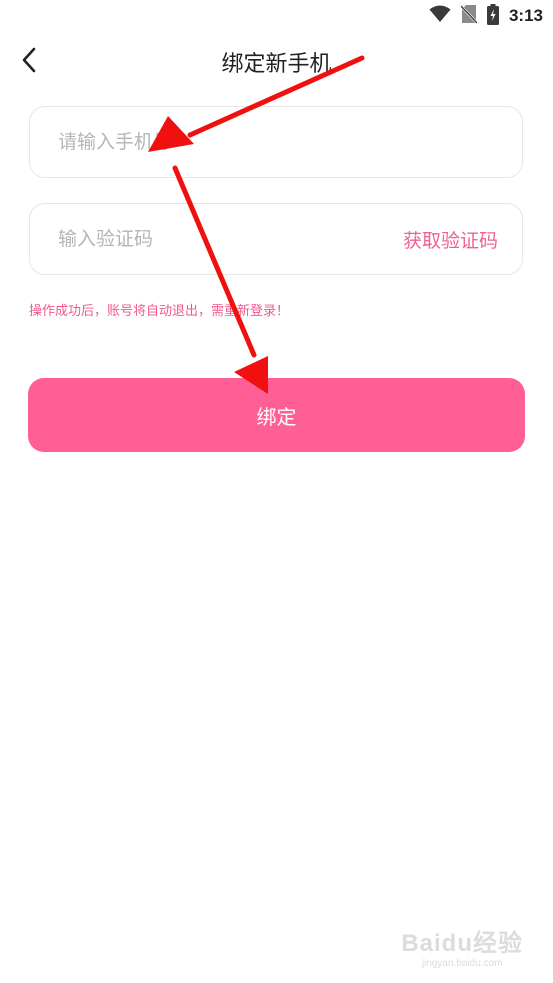  I want to click on watermark-url: jingyan.baidu.com, so click(462, 963).